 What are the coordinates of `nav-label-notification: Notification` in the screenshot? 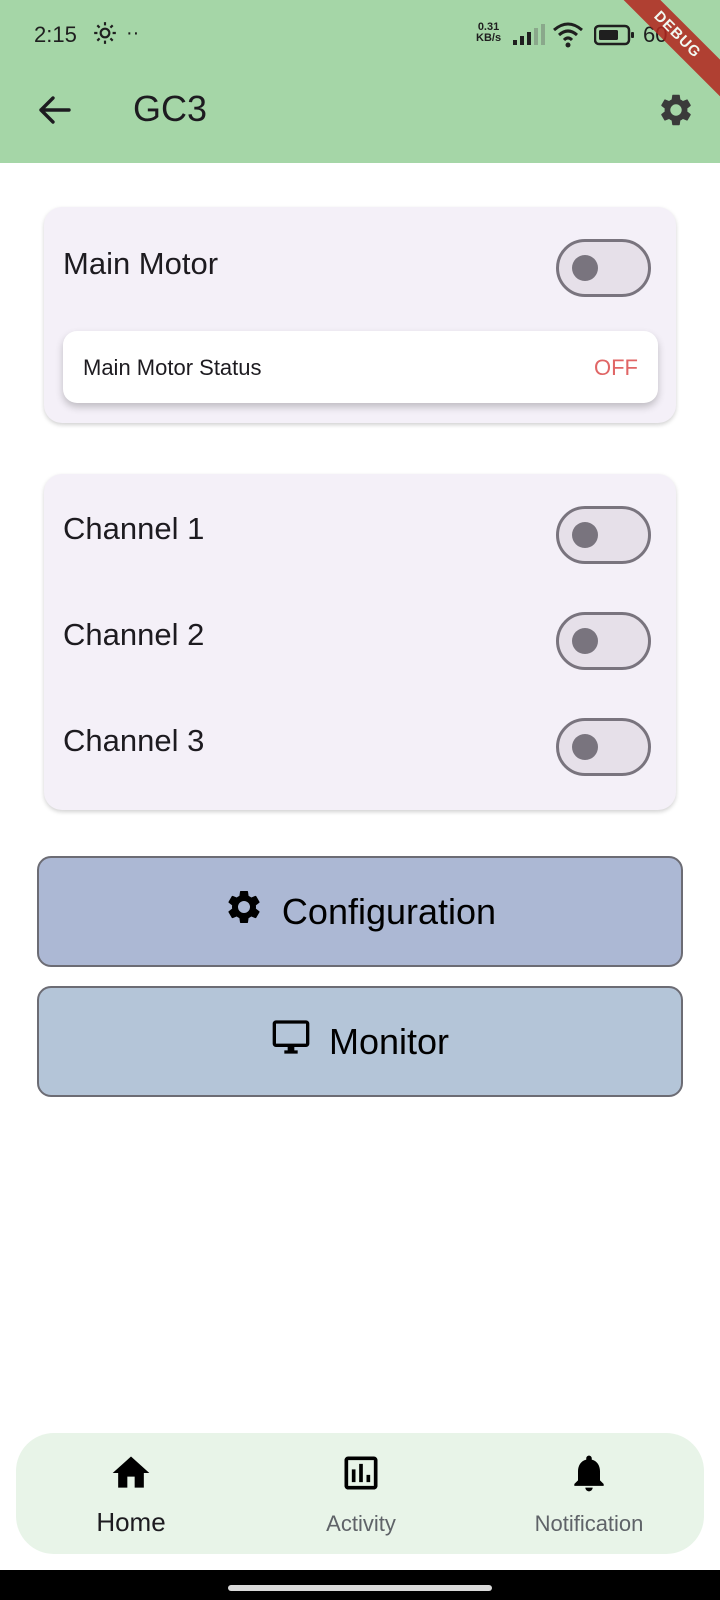 It's located at (589, 1523).